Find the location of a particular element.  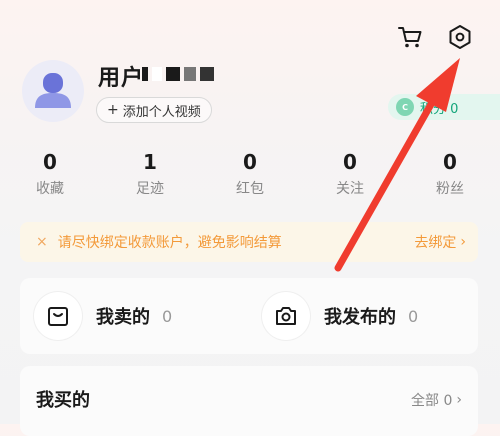

bind-now-link: 去绑定 › is located at coordinates (440, 242).